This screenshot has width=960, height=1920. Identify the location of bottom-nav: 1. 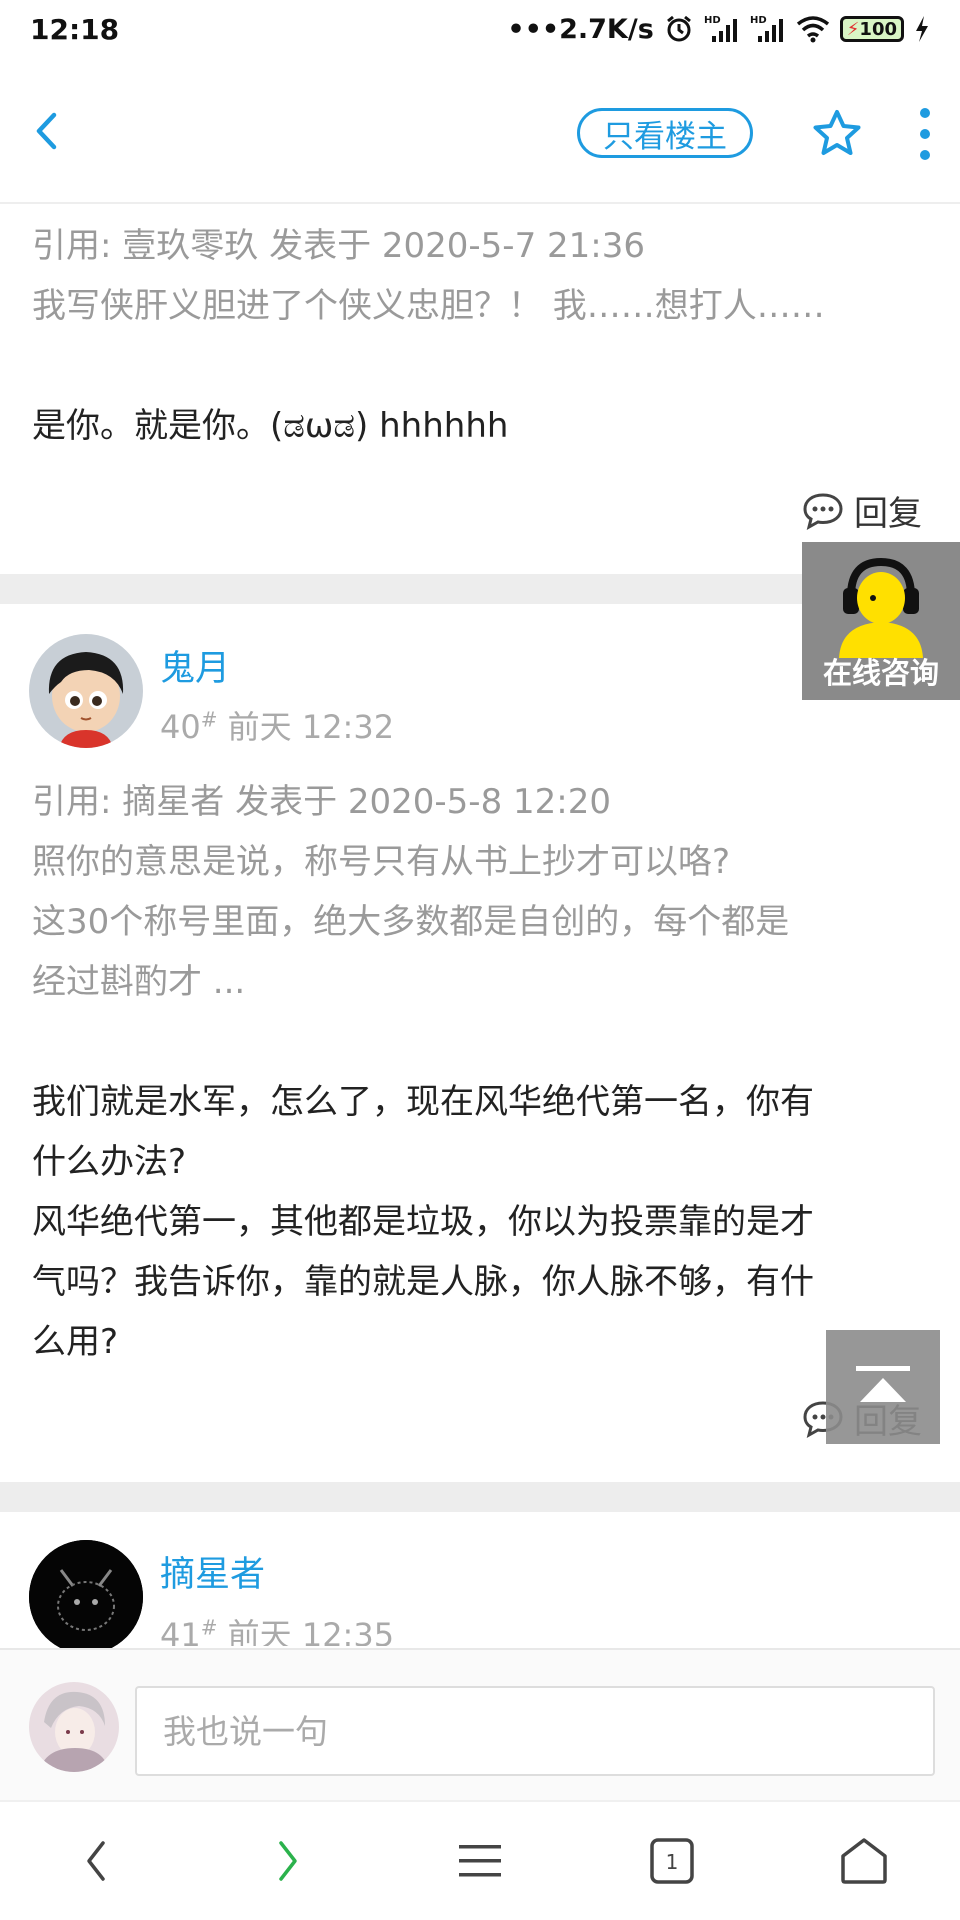
(480, 1860).